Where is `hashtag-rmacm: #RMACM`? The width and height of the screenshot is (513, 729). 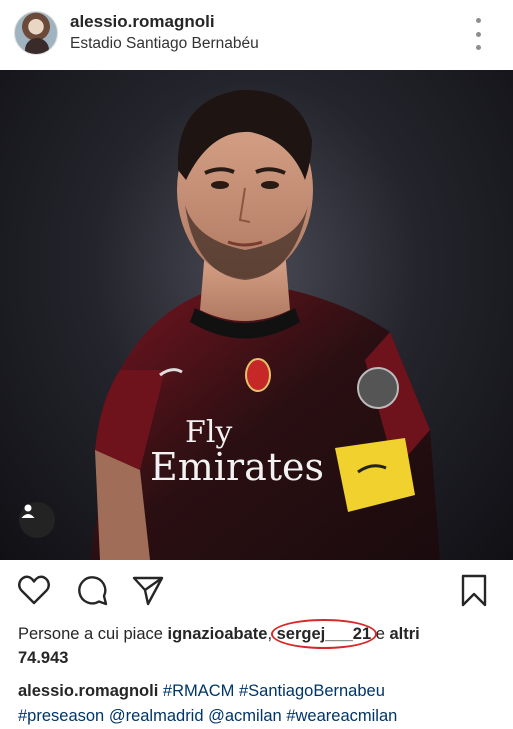 hashtag-rmacm: #RMACM is located at coordinates (199, 691).